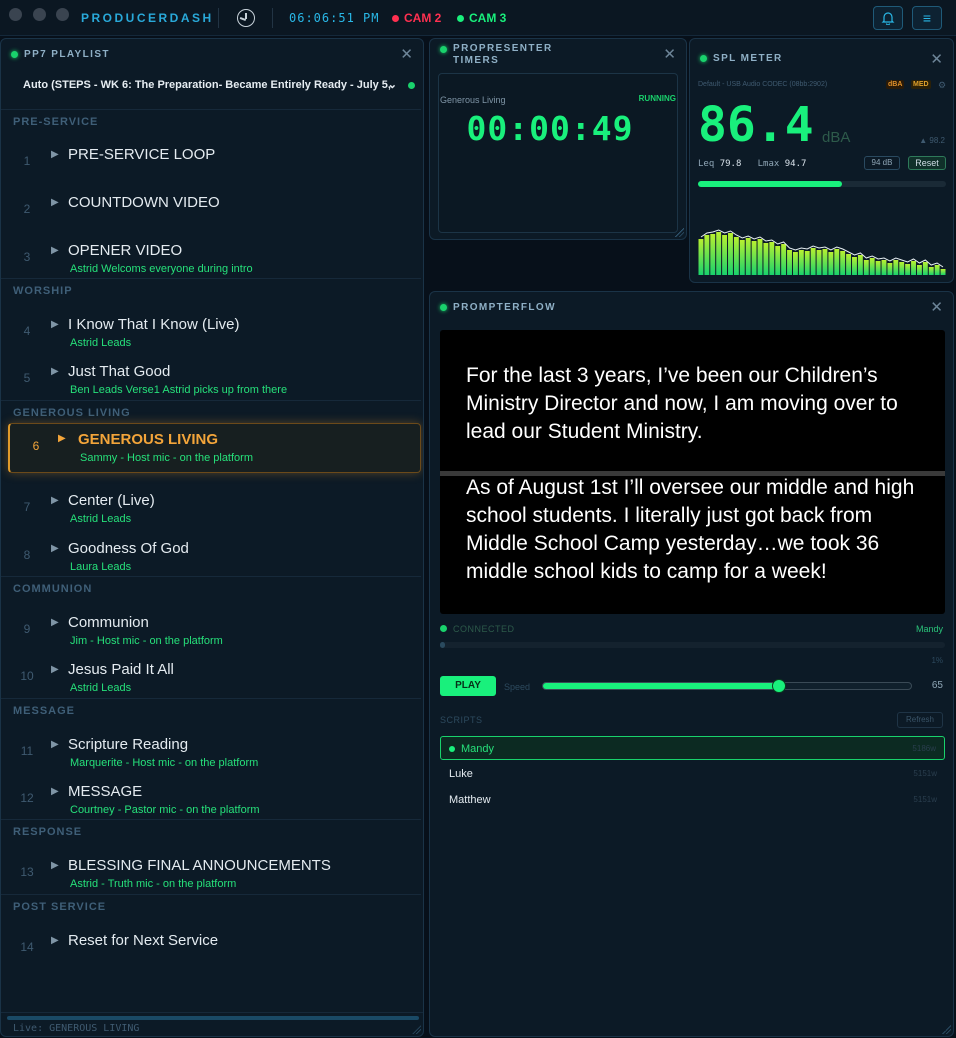  I want to click on item-number: 3, so click(27, 257).